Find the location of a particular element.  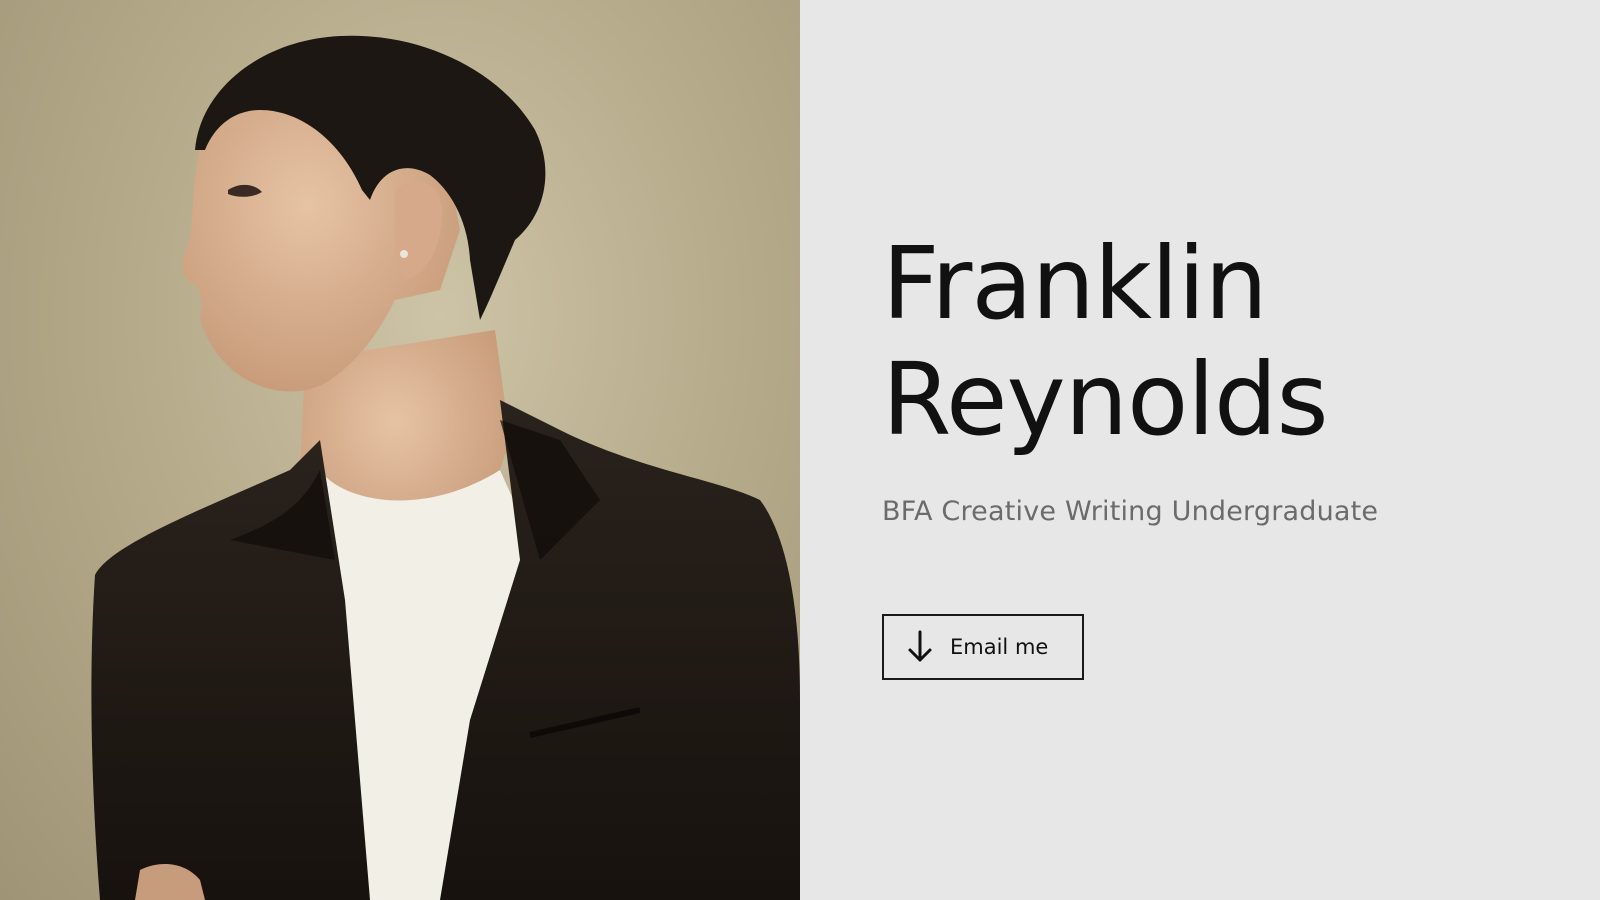

email-me-label: Email me is located at coordinates (999, 647).